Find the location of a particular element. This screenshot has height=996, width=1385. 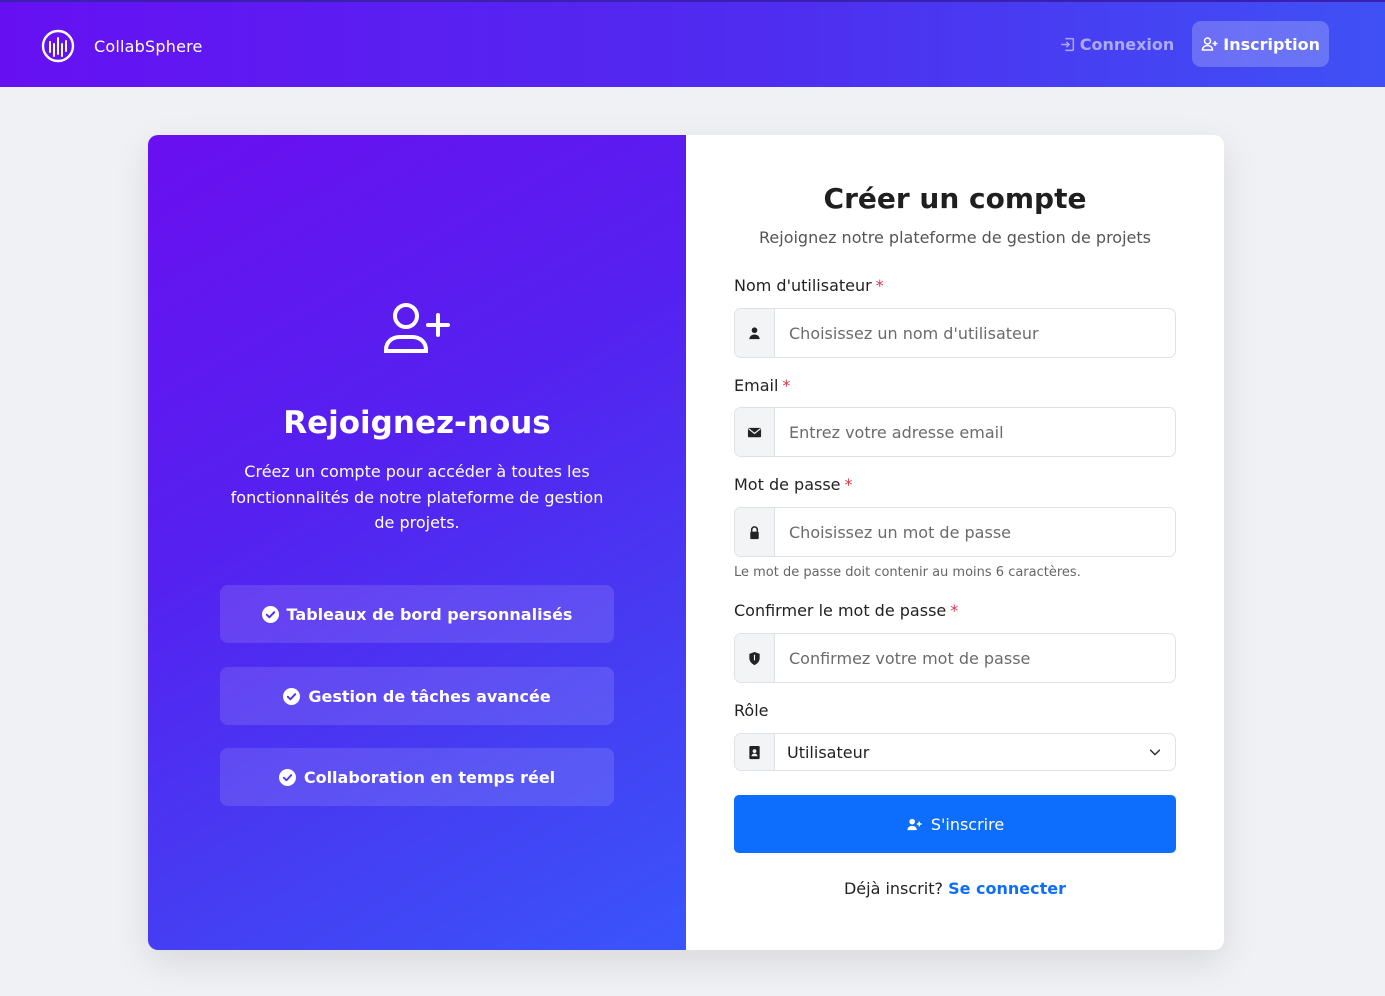

password-label: Mot de passe * is located at coordinates (793, 484).